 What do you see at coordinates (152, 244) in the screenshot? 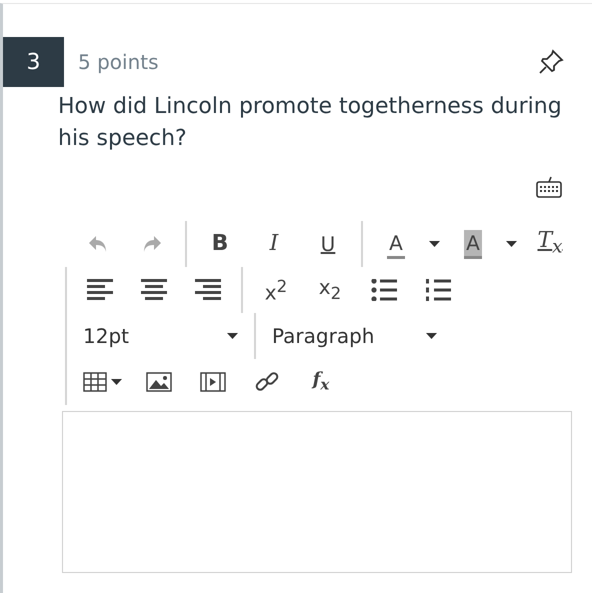
I see `redo-icon` at bounding box center [152, 244].